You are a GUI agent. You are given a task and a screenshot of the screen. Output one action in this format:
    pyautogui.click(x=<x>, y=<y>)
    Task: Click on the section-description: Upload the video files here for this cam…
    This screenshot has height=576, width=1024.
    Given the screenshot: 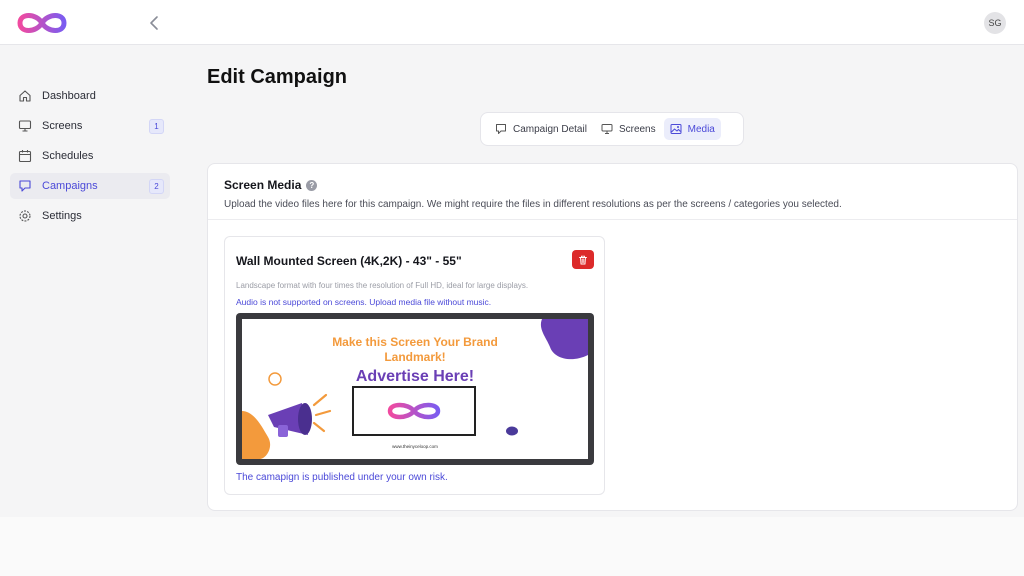 What is the action you would take?
    pyautogui.click(x=533, y=204)
    